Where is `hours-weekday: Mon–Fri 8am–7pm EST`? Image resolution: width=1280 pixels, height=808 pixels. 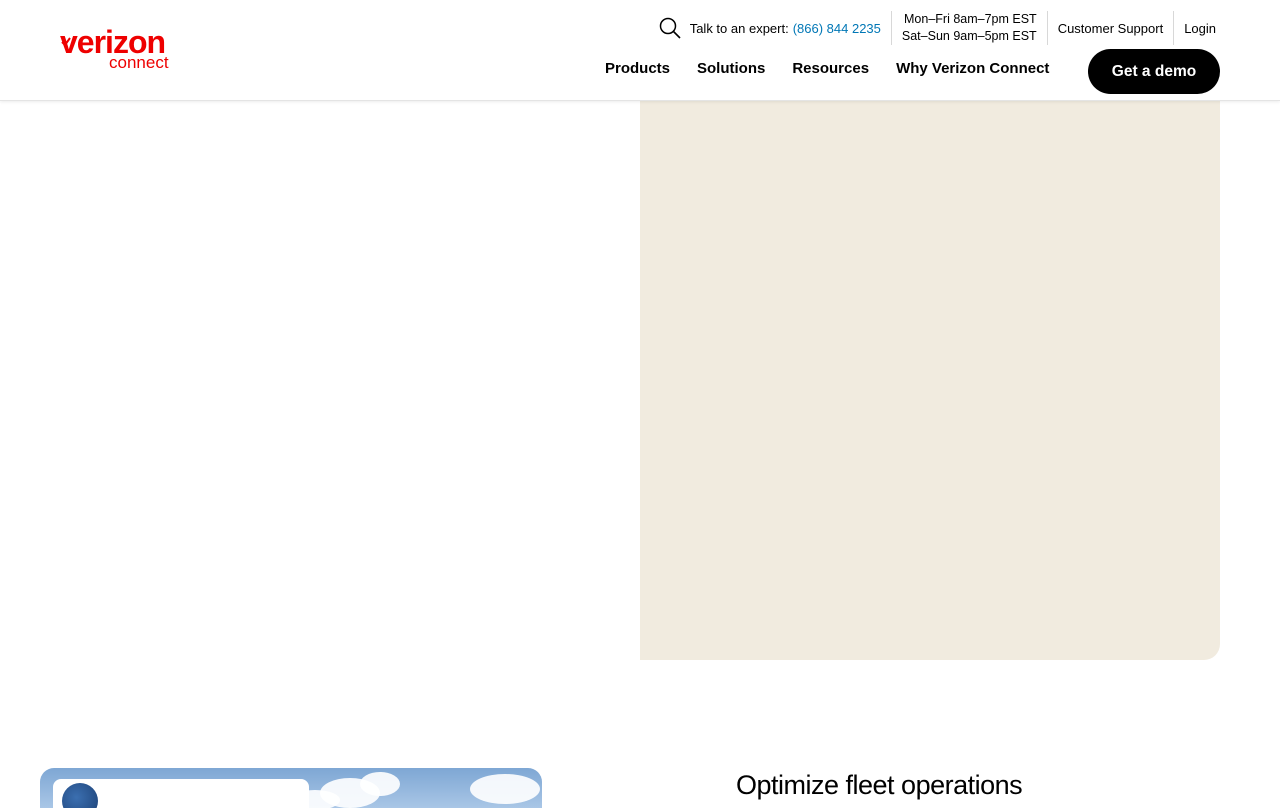 hours-weekday: Mon–Fri 8am–7pm EST is located at coordinates (970, 19).